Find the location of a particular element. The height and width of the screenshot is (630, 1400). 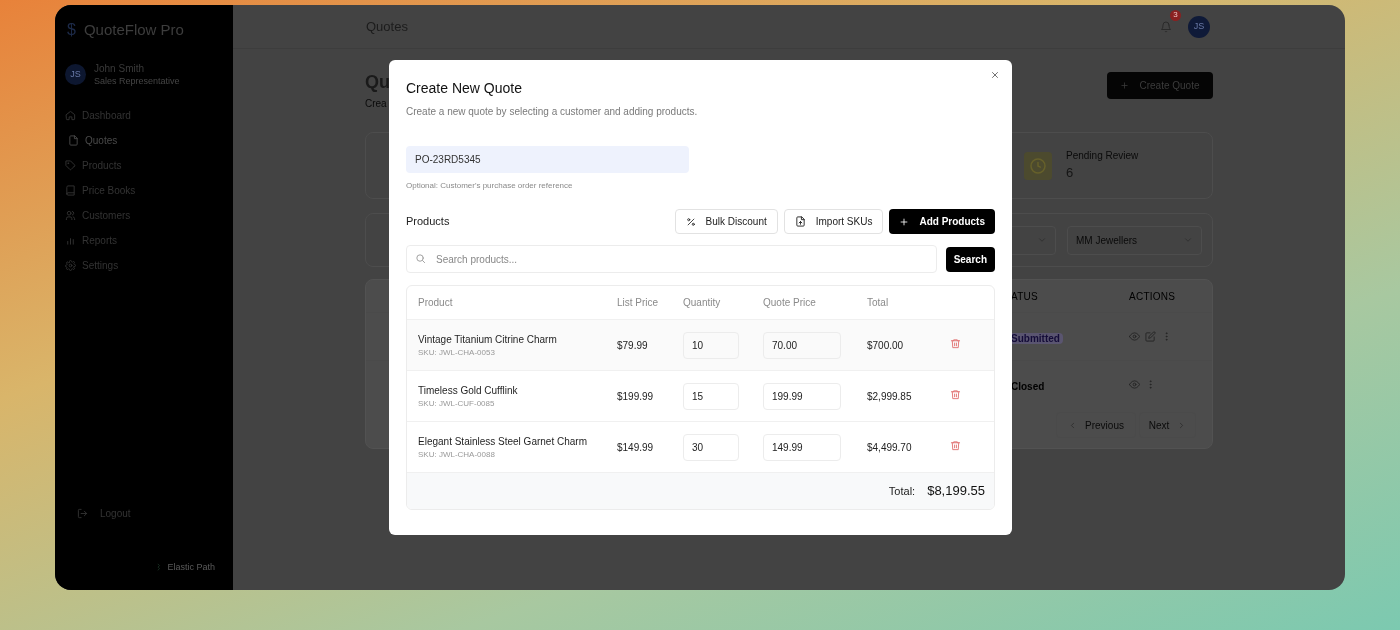

status-label: Closed is located at coordinates (1028, 386).